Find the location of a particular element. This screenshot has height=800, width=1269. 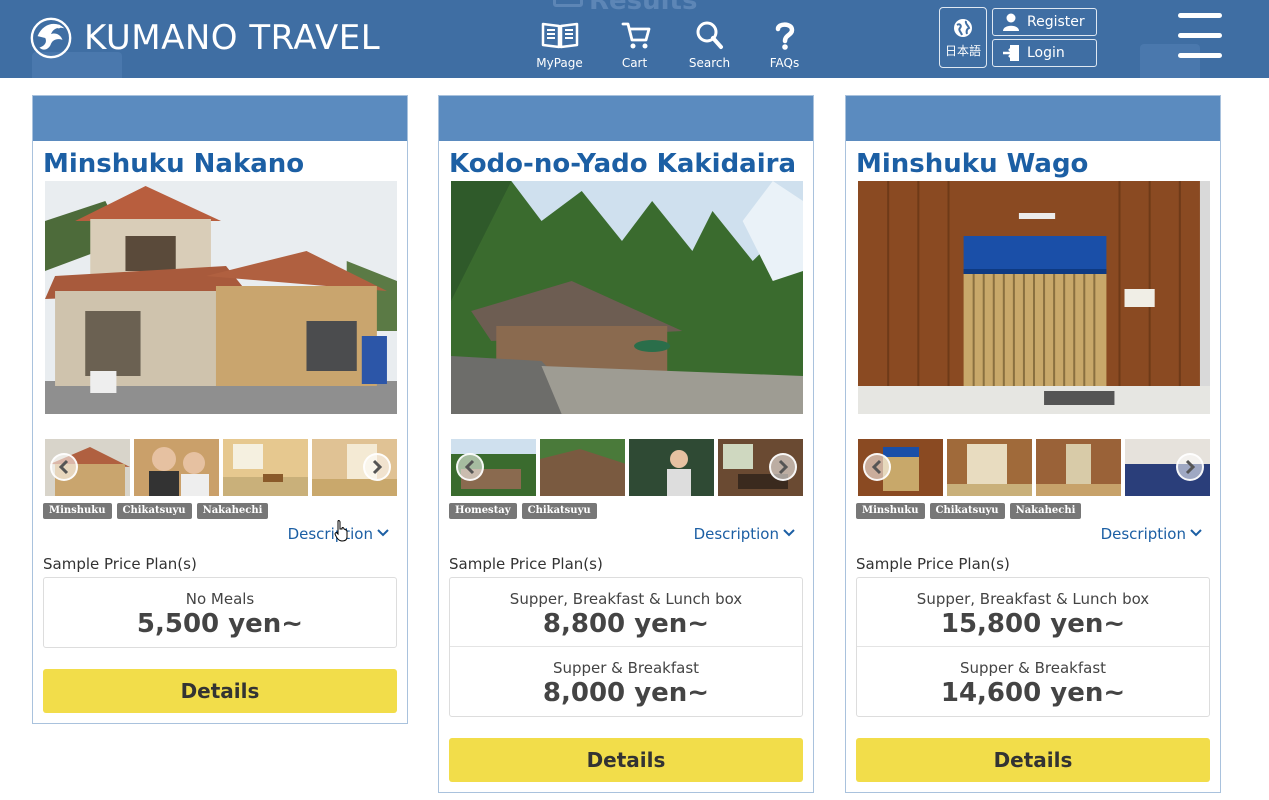

tag-list: Homestay Chikatsuyu is located at coordinates (626, 510).